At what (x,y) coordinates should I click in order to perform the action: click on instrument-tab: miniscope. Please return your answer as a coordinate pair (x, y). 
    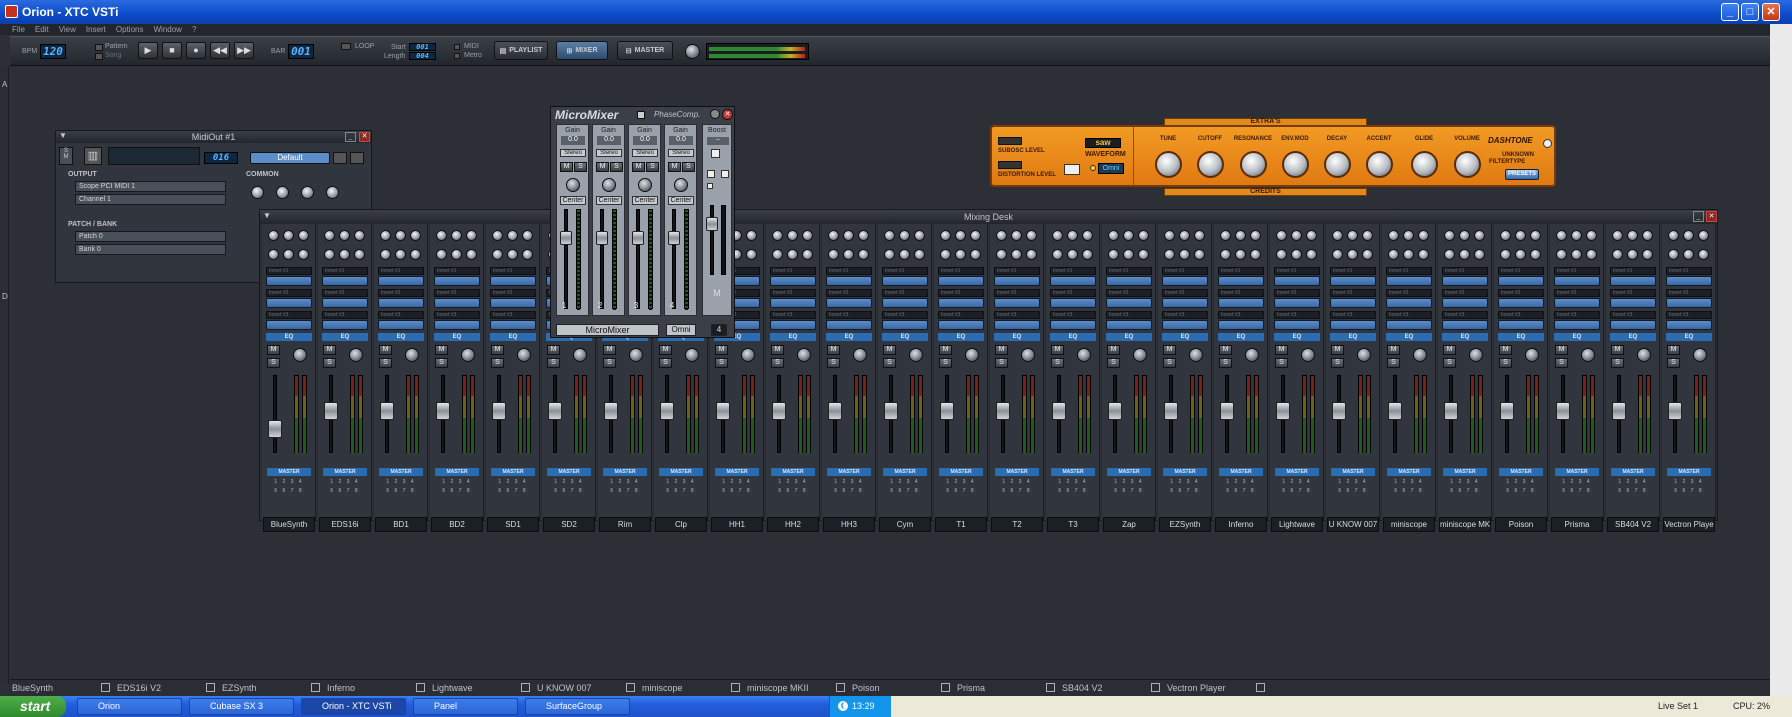
    Looking at the image, I should click on (662, 688).